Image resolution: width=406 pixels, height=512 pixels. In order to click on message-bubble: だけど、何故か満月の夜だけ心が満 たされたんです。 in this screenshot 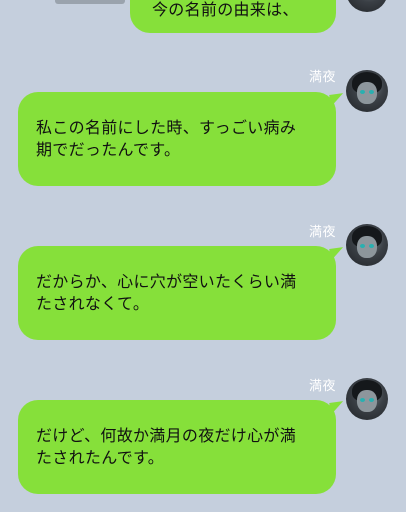, I will do `click(177, 447)`.